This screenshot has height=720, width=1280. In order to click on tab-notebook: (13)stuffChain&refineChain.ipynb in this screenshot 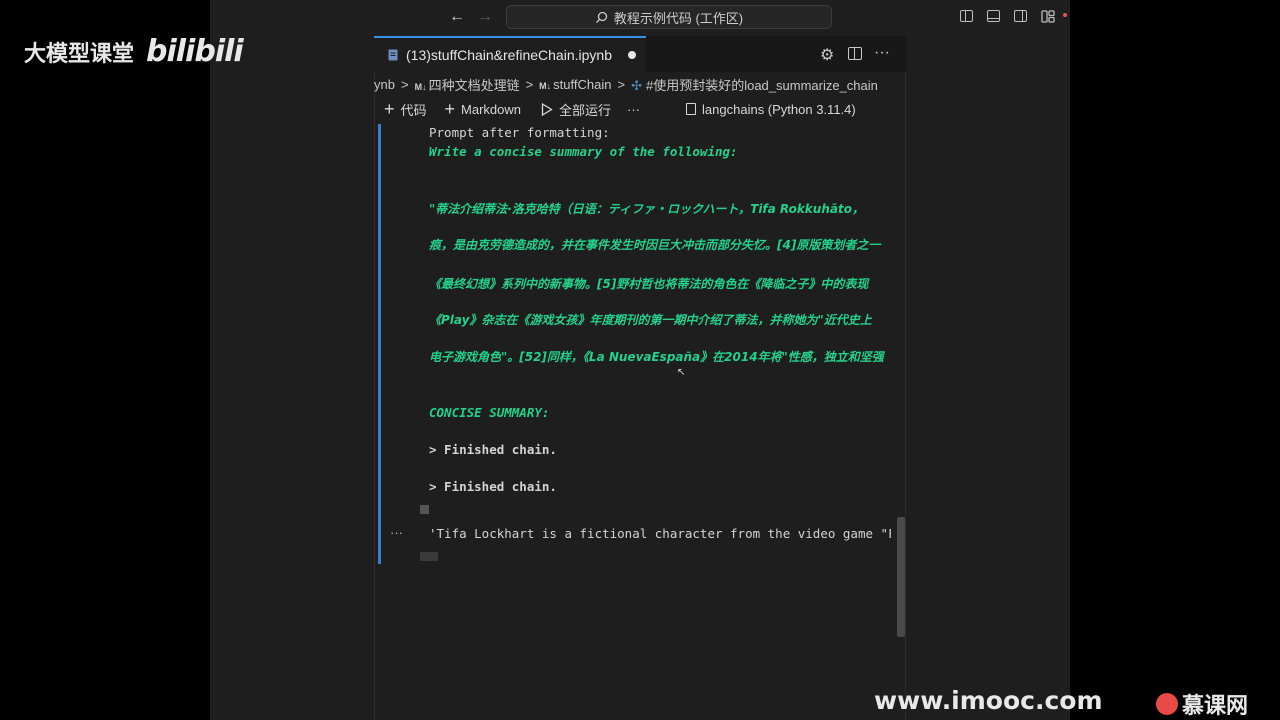, I will do `click(510, 54)`.